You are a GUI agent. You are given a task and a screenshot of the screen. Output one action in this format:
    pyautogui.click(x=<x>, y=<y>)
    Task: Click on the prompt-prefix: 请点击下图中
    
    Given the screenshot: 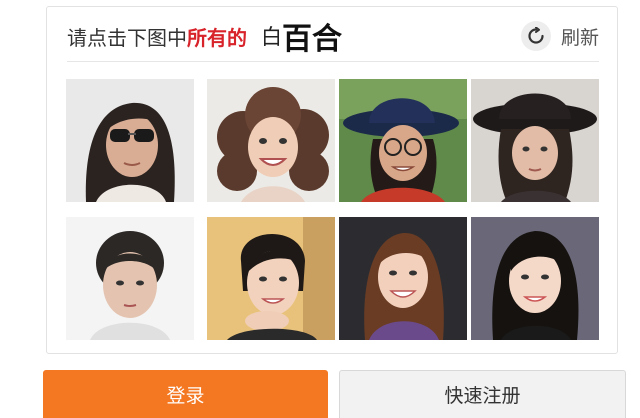 What is the action you would take?
    pyautogui.click(x=127, y=37)
    